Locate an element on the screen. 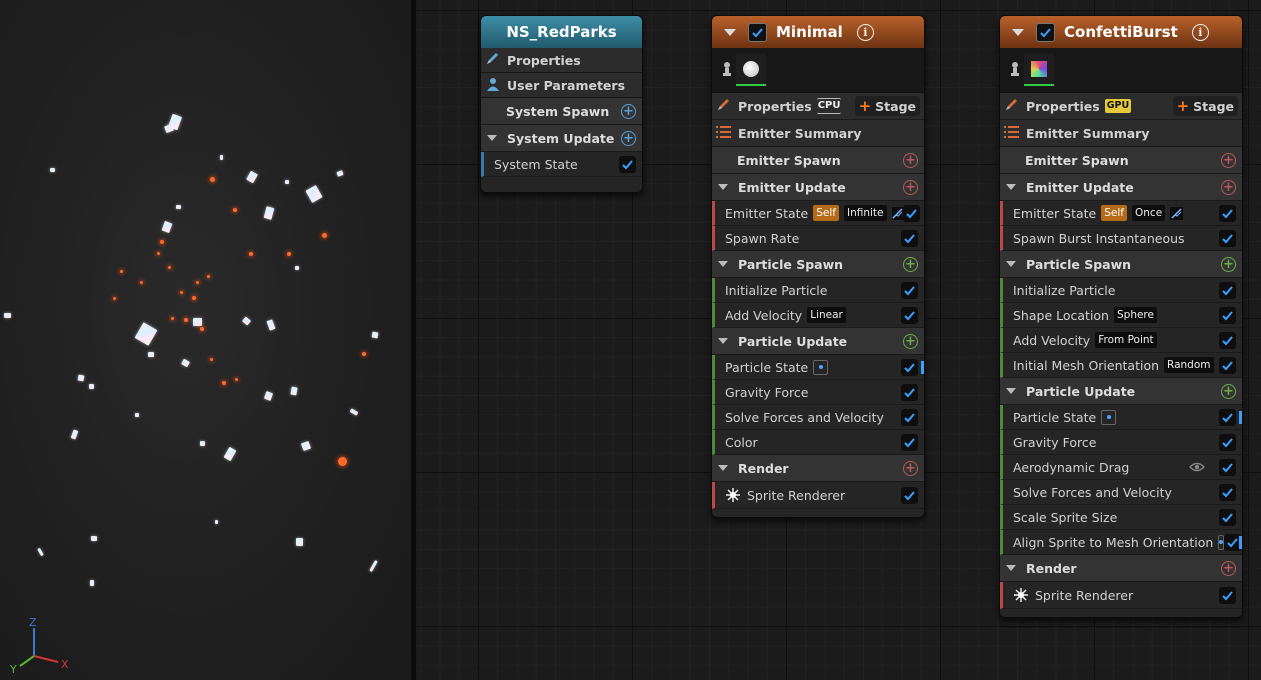 This screenshot has height=680, width=1261. module-row: Shape Location Sphere is located at coordinates (1121, 315).